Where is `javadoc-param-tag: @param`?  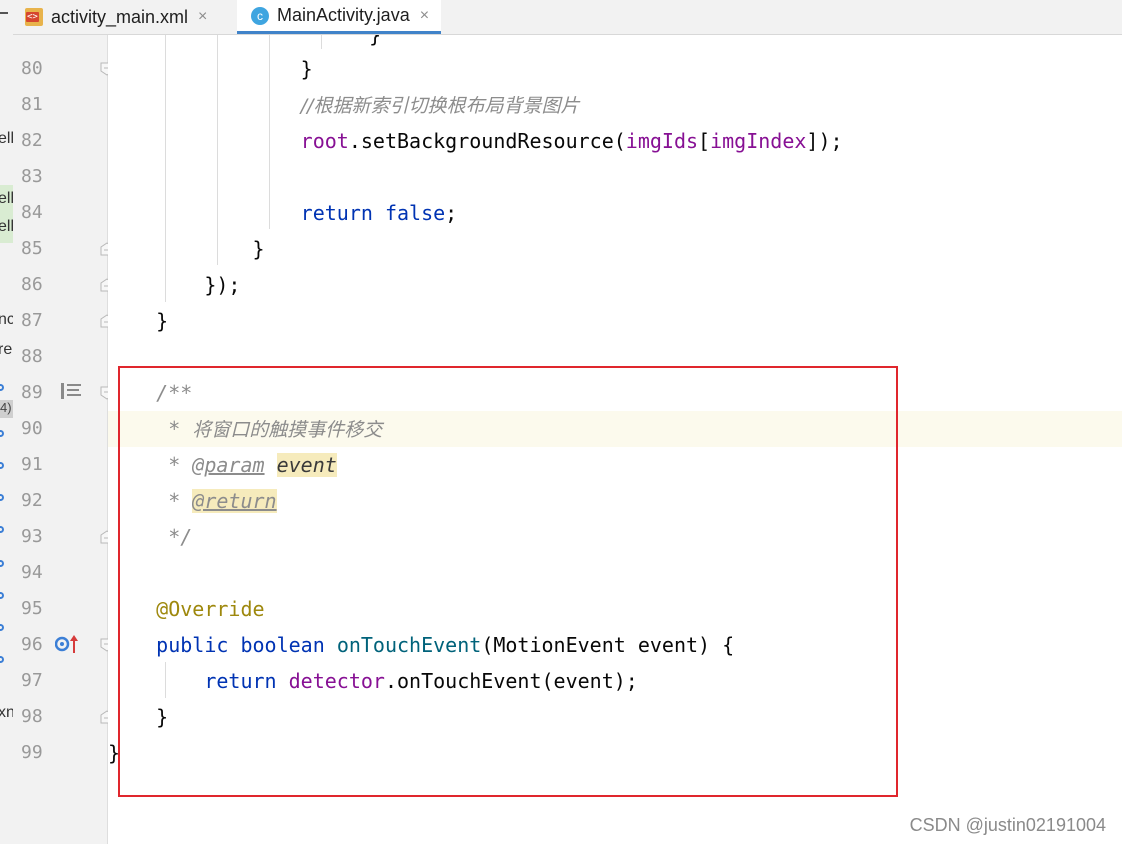
javadoc-param-tag: @param is located at coordinates (228, 465).